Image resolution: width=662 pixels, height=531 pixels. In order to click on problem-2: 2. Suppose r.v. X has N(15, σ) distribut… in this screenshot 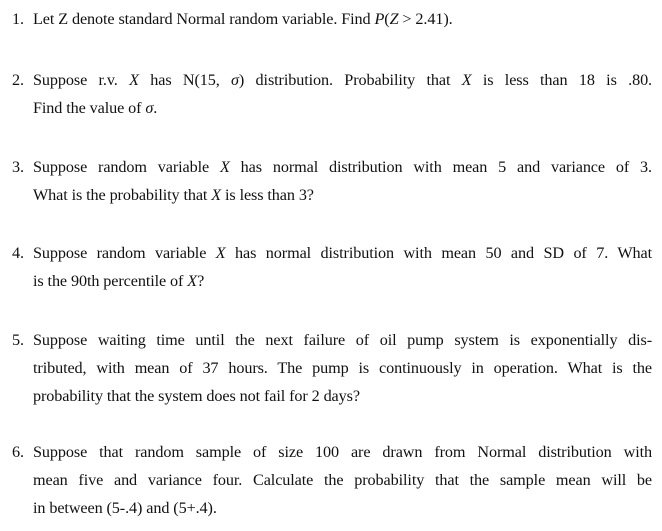, I will do `click(332, 94)`.